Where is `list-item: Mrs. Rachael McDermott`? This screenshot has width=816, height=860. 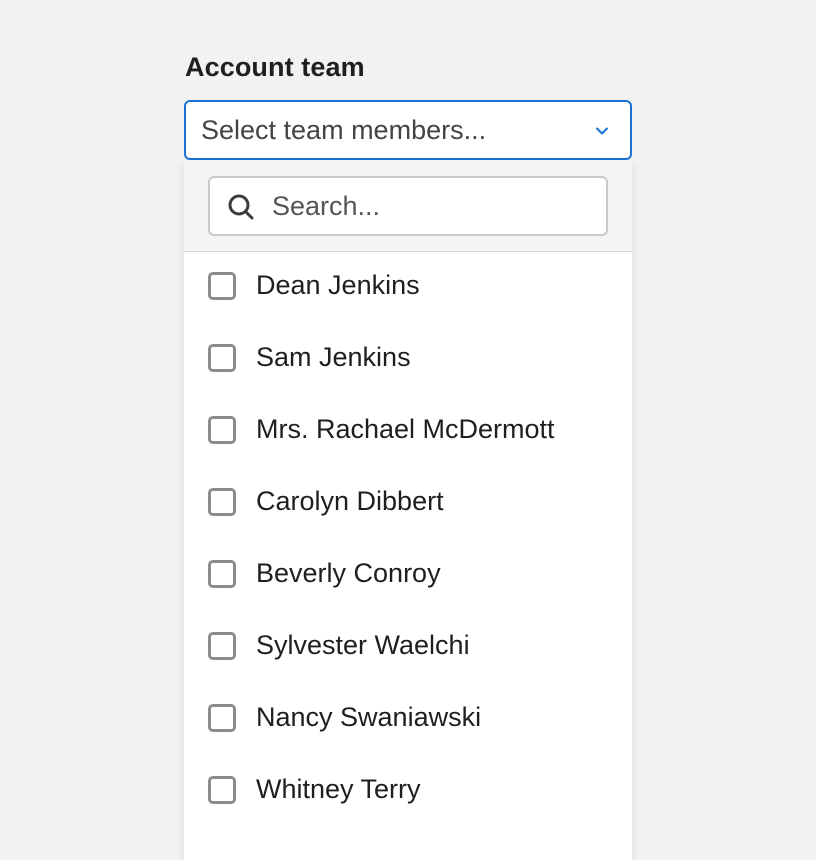
list-item: Mrs. Rachael McDermott is located at coordinates (408, 432).